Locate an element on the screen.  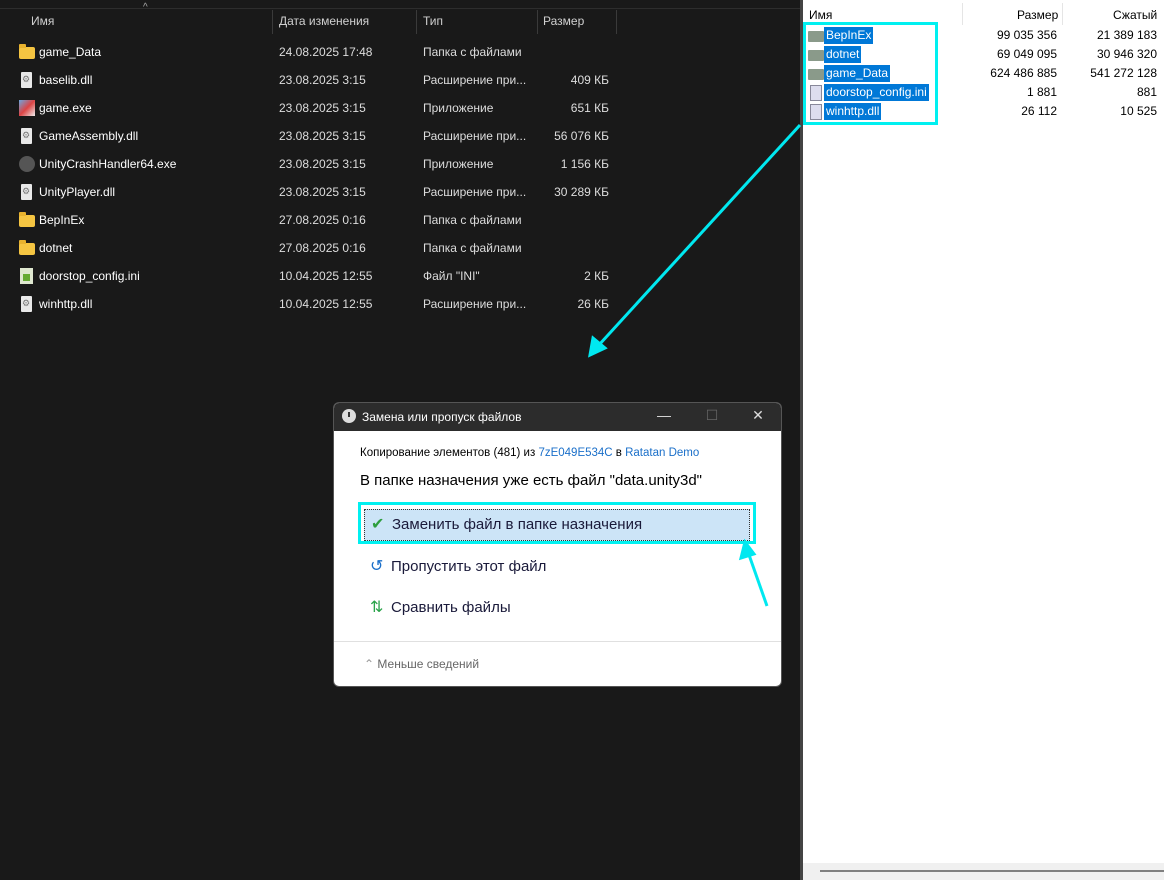
arrowhead is located at coordinates (747, 549).